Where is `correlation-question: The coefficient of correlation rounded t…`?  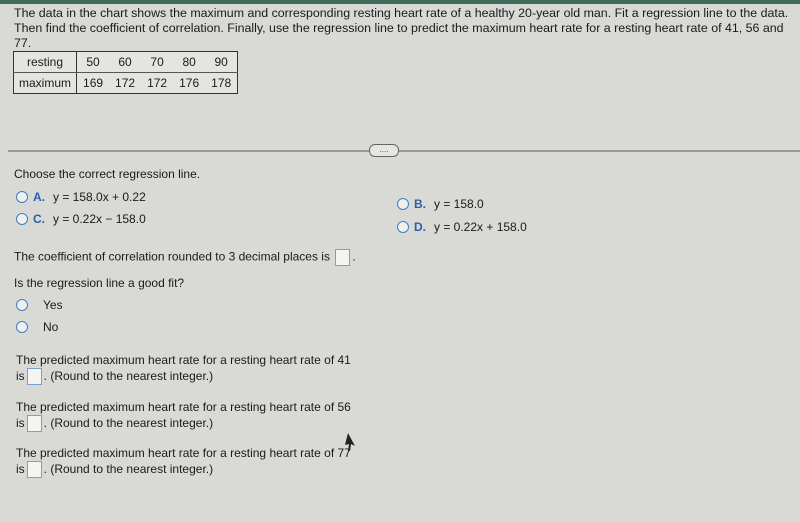 correlation-question: The coefficient of correlation rounded t… is located at coordinates (185, 257).